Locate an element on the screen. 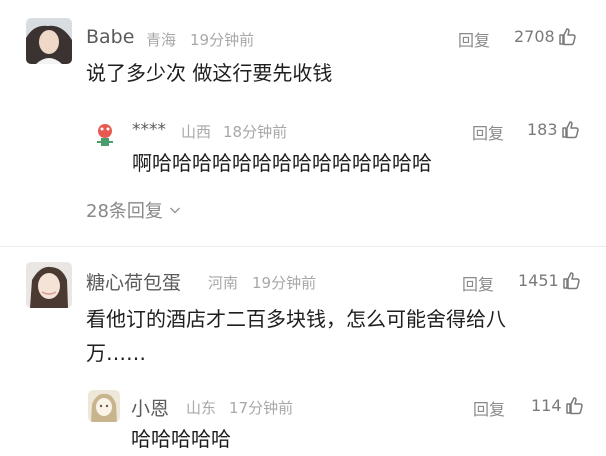 The height and width of the screenshot is (456, 606). comment-text: 看他订的酒店才二百多块钱，怎么可能舍得给八 is located at coordinates (296, 319).